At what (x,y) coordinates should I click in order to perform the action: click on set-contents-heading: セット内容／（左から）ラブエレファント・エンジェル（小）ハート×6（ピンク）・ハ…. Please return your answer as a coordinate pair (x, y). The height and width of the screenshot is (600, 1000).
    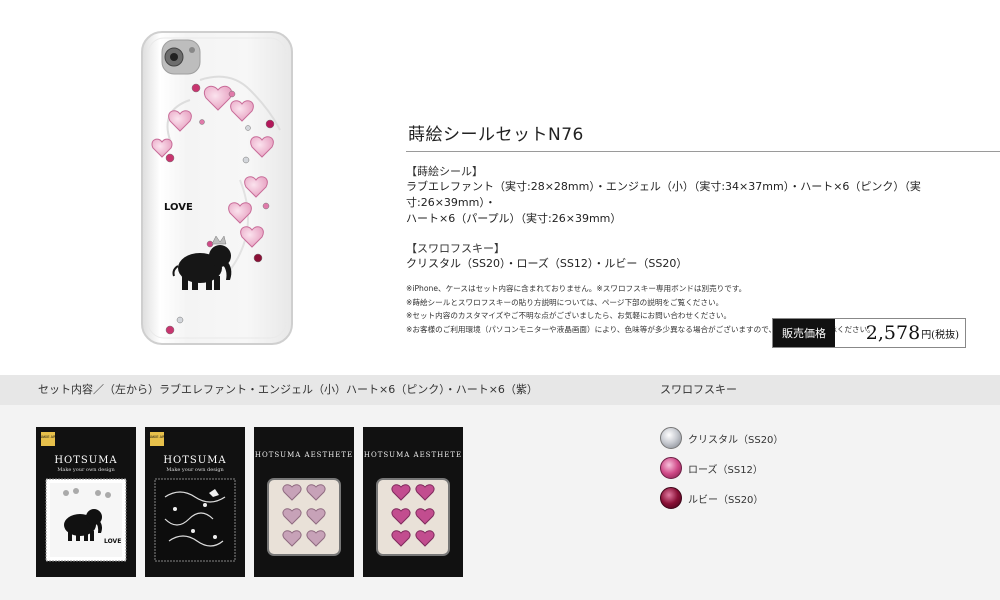
    Looking at the image, I should click on (288, 389).